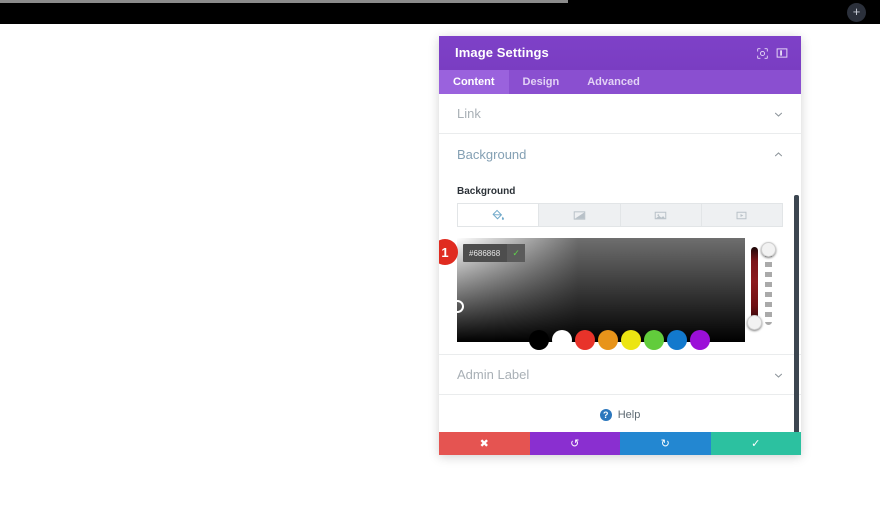 The height and width of the screenshot is (505, 880). Describe the element at coordinates (778, 154) in the screenshot. I see `chevron-up-icon` at that location.